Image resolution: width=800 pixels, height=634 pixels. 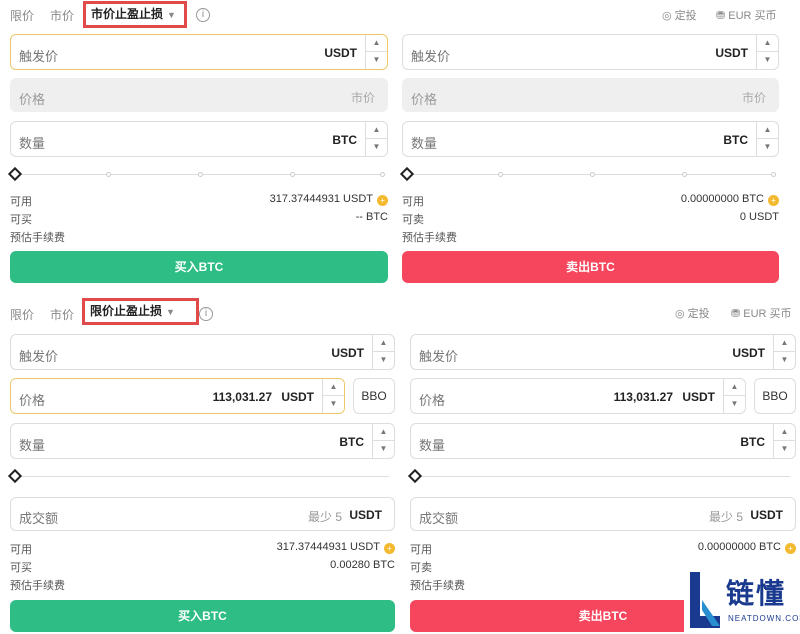 I want to click on slider-track, so click(x=603, y=476).